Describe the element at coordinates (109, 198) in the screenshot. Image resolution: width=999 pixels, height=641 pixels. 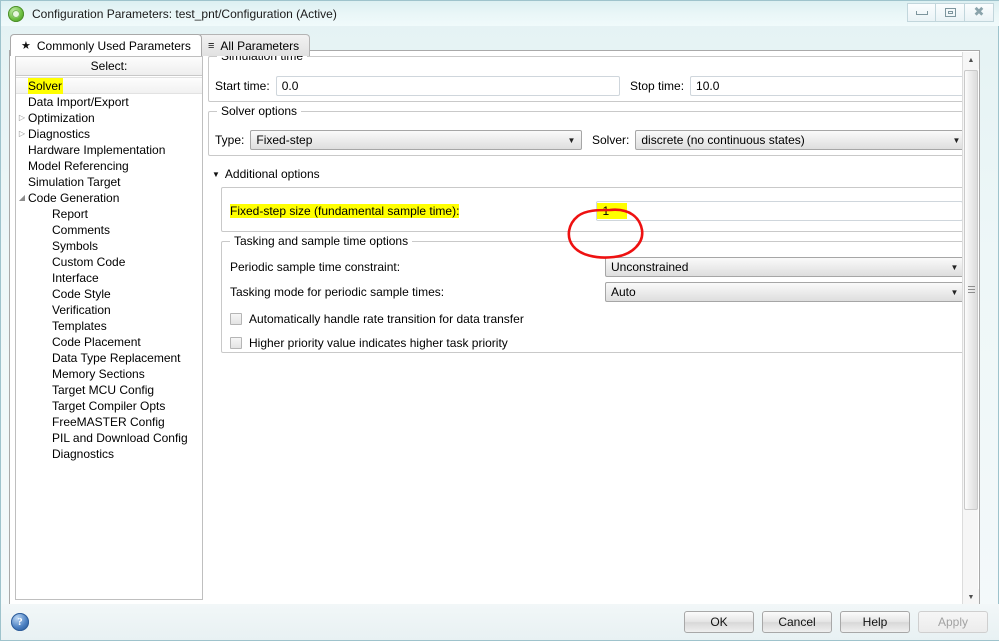
I see `sidebar-item-code-generation: ◢ Code Generation` at that location.